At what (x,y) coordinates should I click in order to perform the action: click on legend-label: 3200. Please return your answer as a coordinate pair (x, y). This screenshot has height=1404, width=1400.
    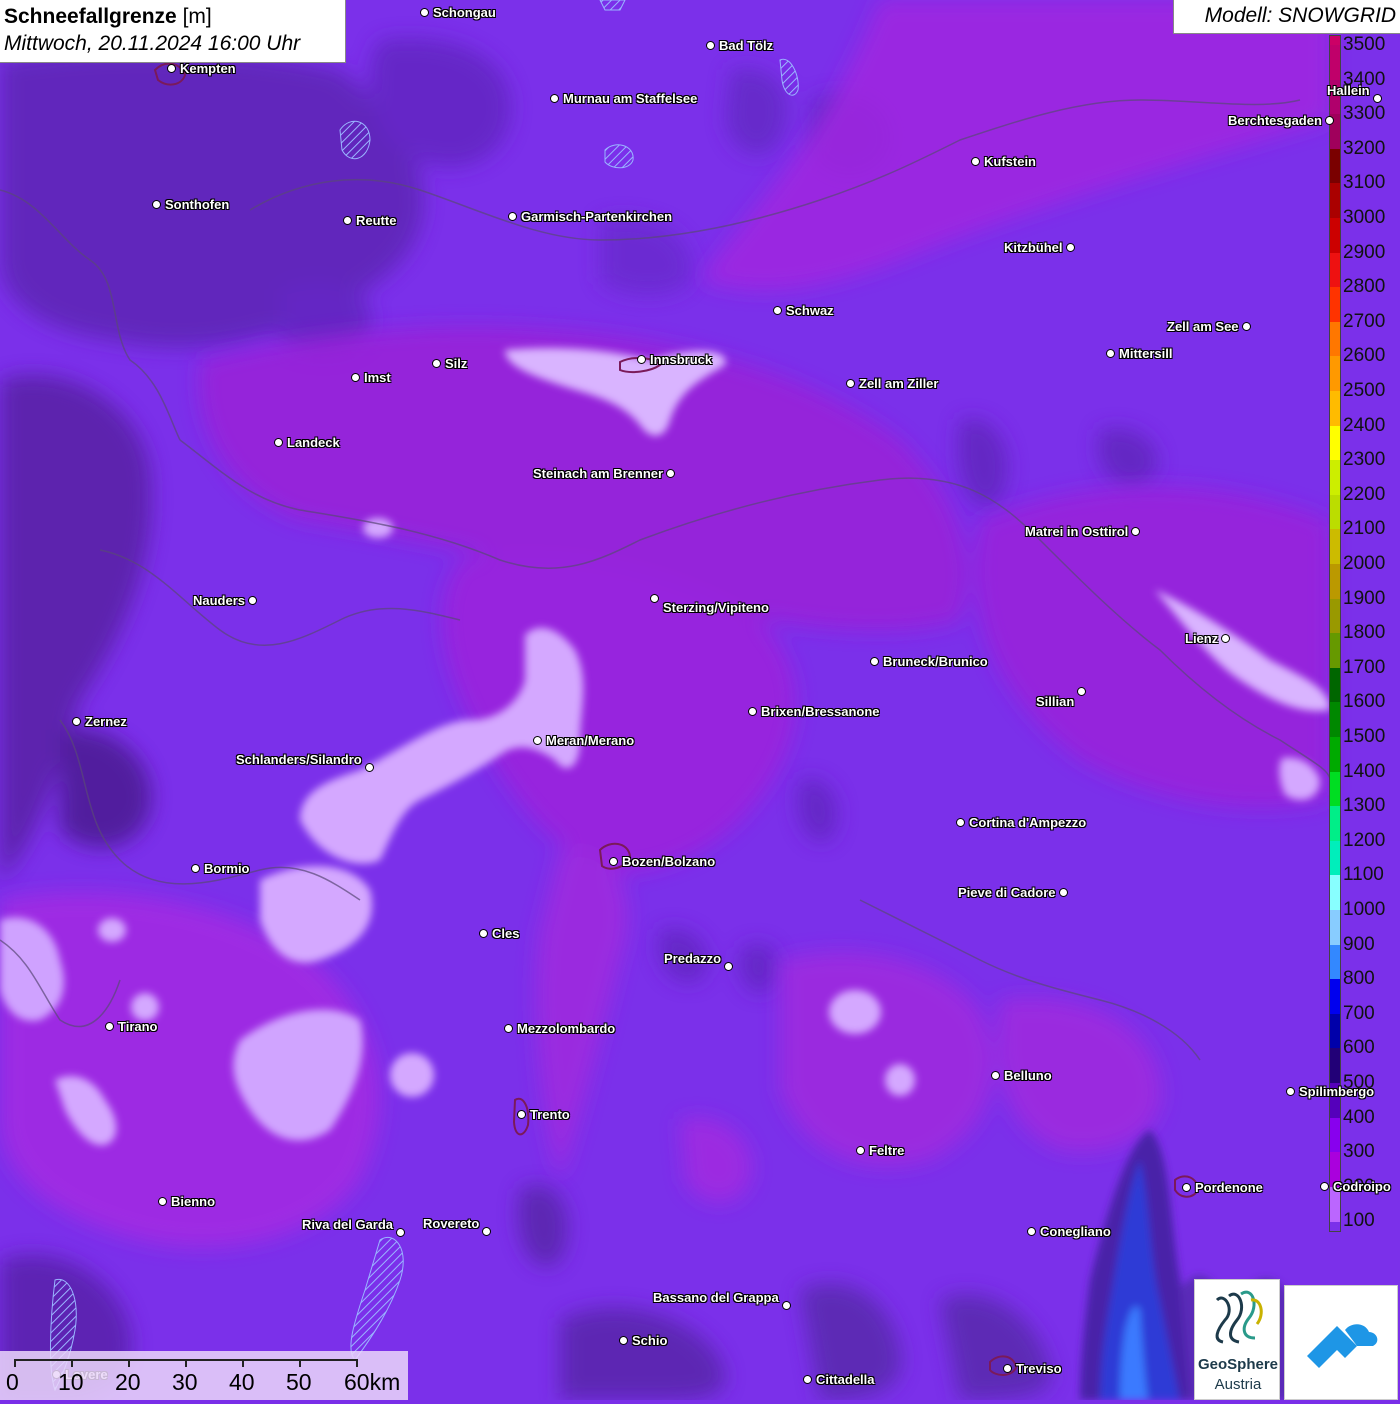
    Looking at the image, I should click on (1364, 148).